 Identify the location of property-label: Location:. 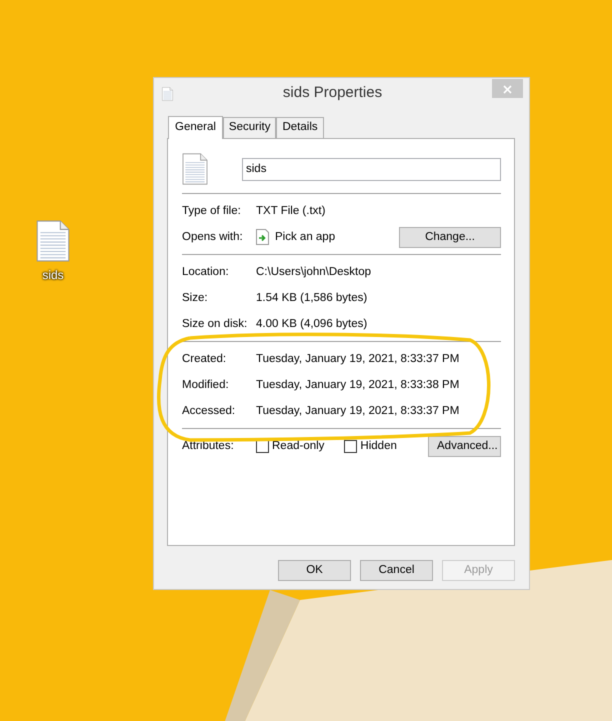
(206, 272).